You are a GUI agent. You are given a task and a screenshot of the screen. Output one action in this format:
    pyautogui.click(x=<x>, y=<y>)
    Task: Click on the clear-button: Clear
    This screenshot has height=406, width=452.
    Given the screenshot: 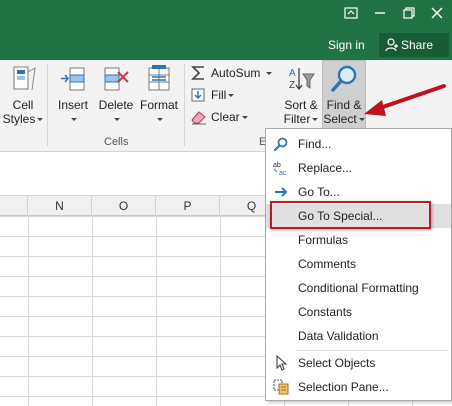 What is the action you would take?
    pyautogui.click(x=225, y=117)
    